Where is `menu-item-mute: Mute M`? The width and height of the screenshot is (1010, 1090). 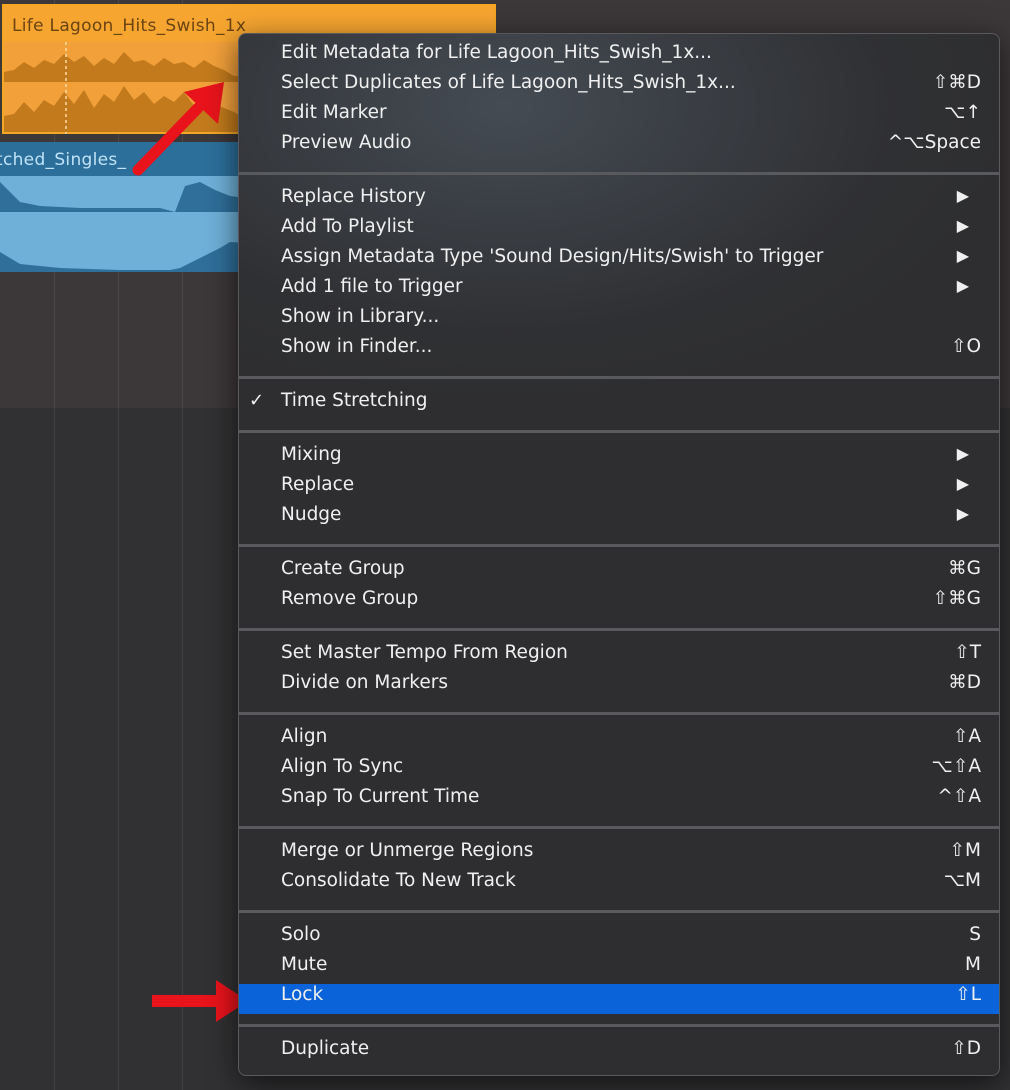 menu-item-mute: Mute M is located at coordinates (619, 969).